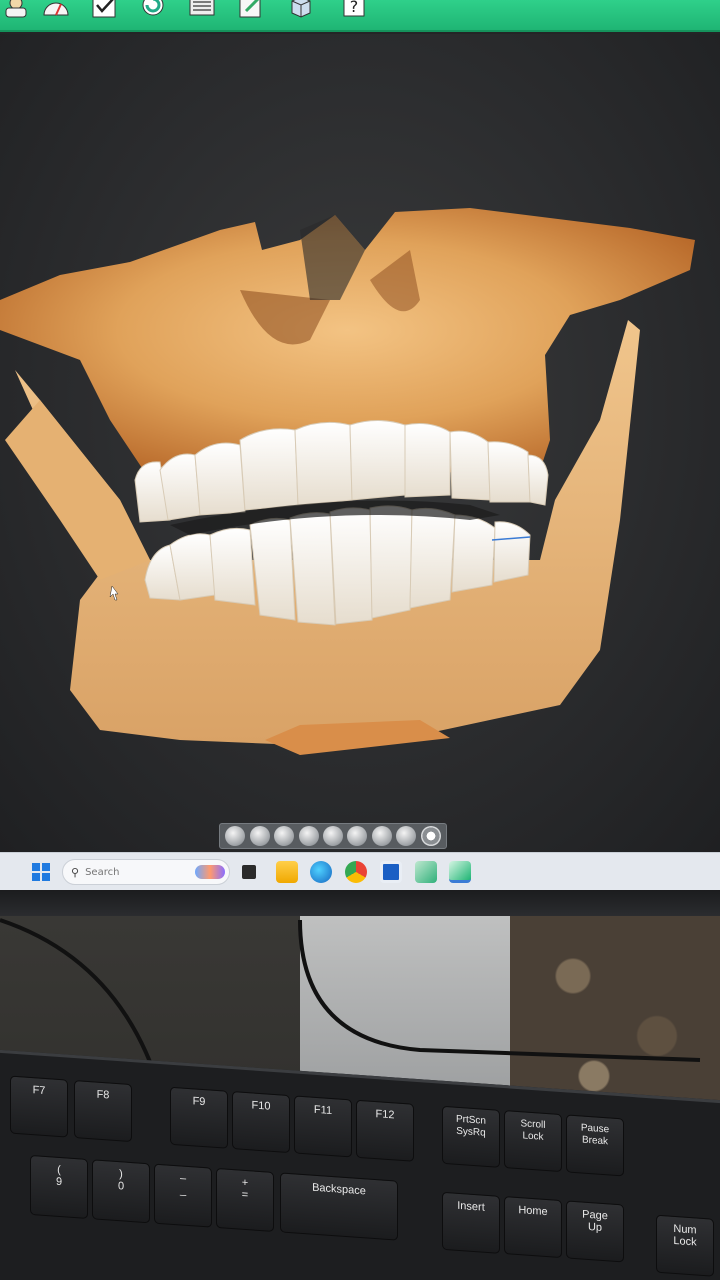  What do you see at coordinates (249, 872) in the screenshot?
I see `task-view-icon` at bounding box center [249, 872].